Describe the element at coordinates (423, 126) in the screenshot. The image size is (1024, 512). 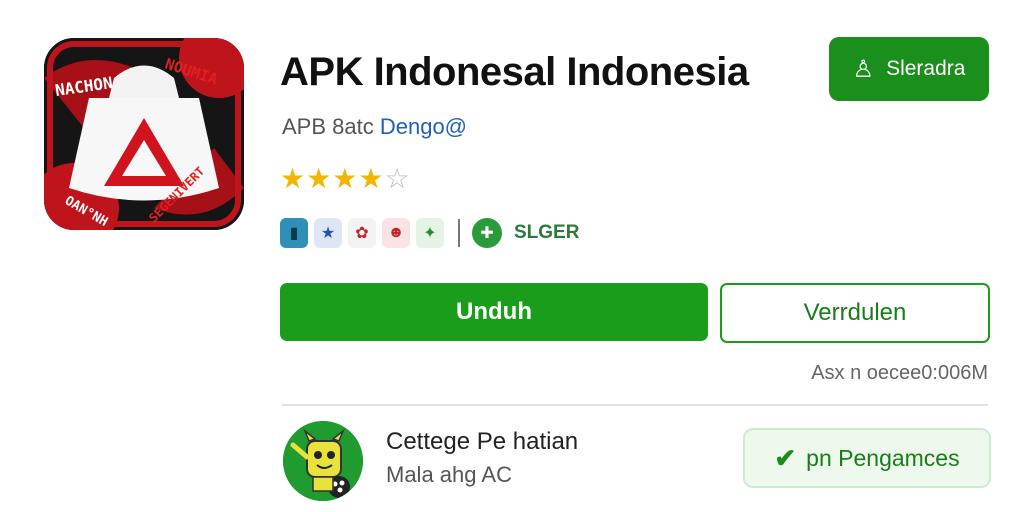
I see `developer-link: Dengo@` at that location.